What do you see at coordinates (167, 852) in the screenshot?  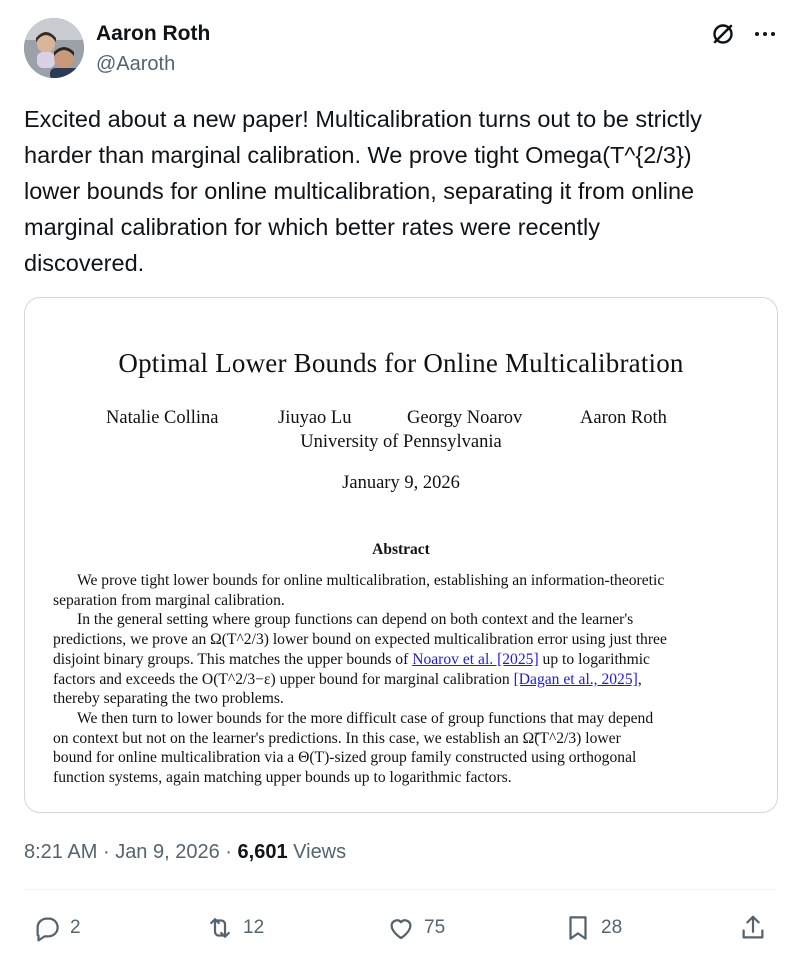 I see `tweet-date: Jan 9, 2026` at bounding box center [167, 852].